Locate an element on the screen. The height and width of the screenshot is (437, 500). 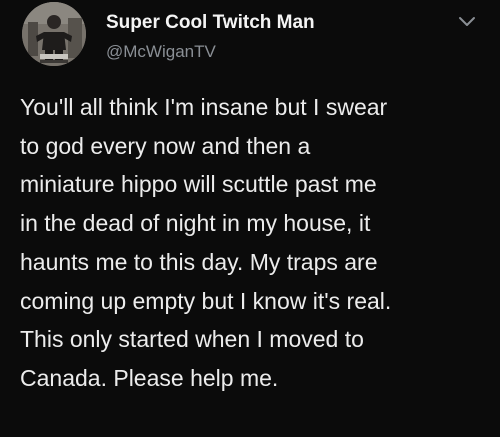
avatar is located at coordinates (54, 34).